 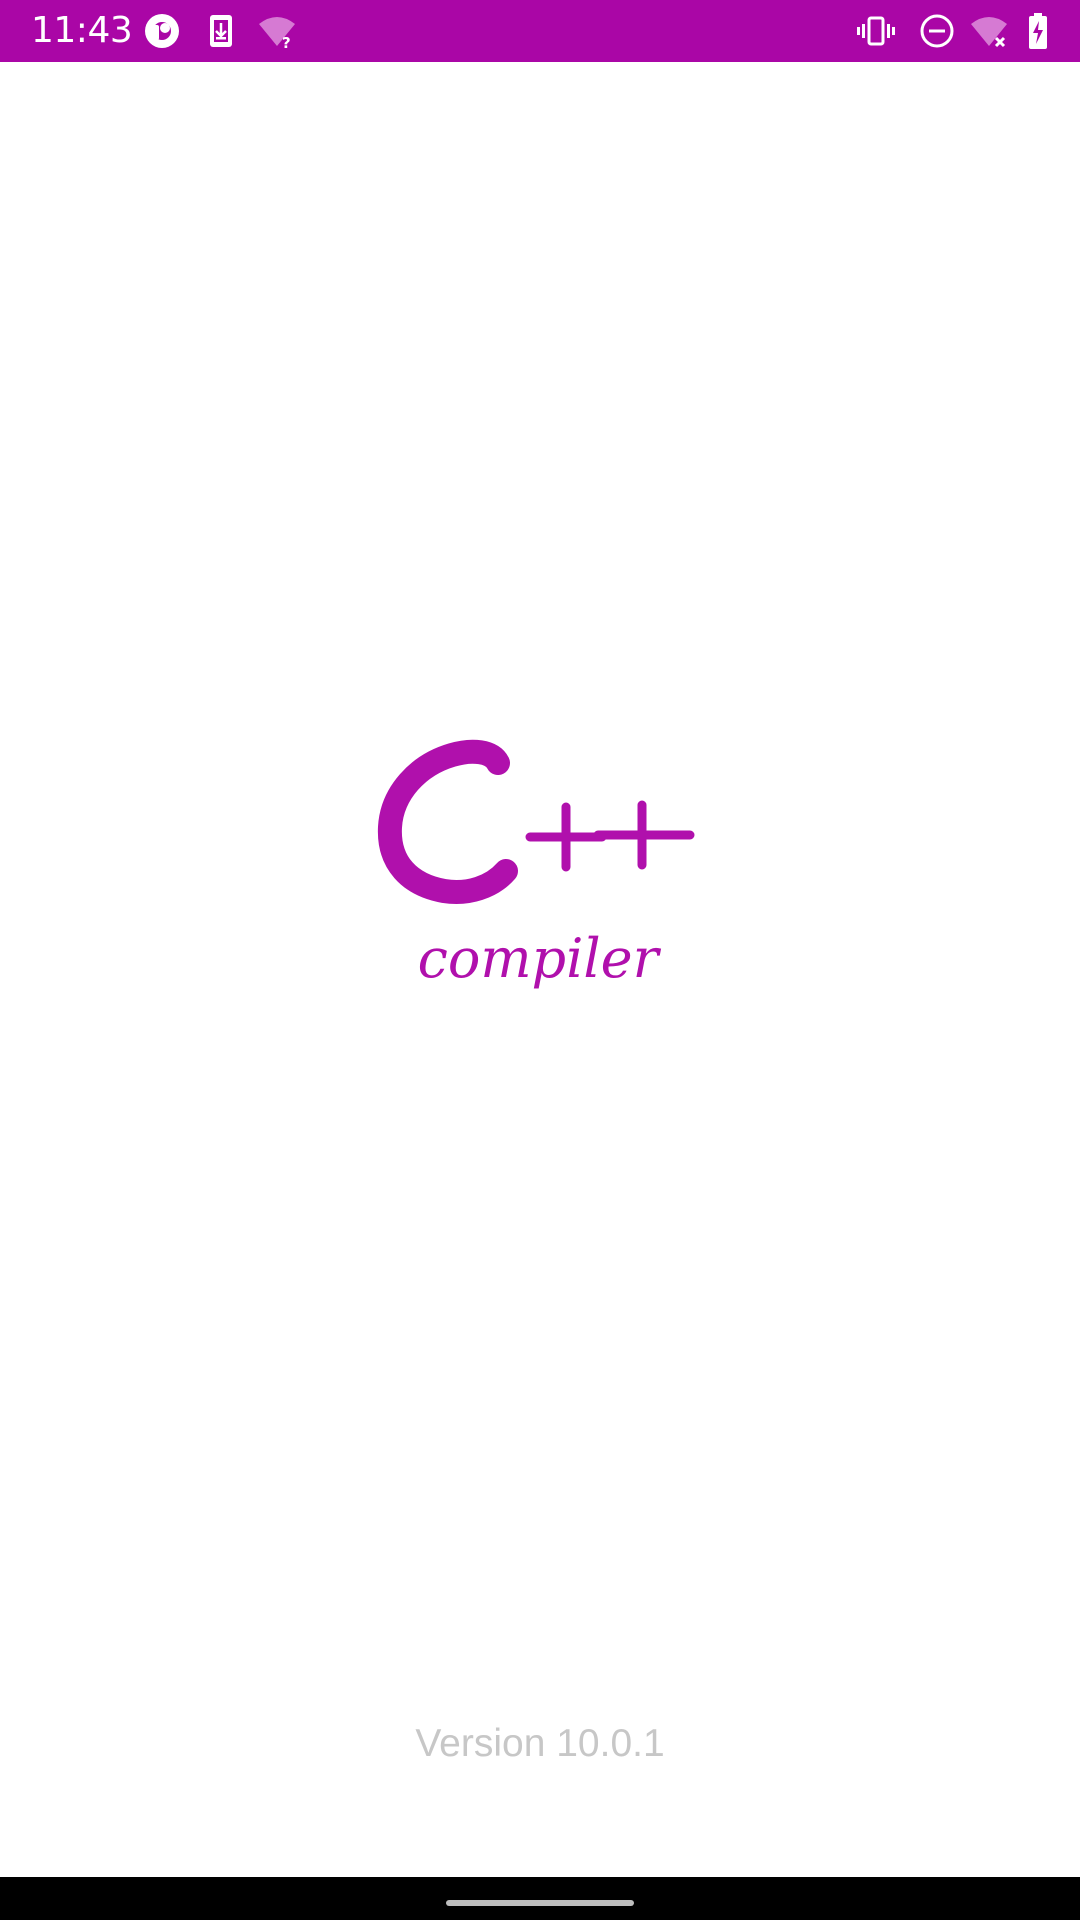 What do you see at coordinates (1038, 31) in the screenshot?
I see `battery-charging-icon` at bounding box center [1038, 31].